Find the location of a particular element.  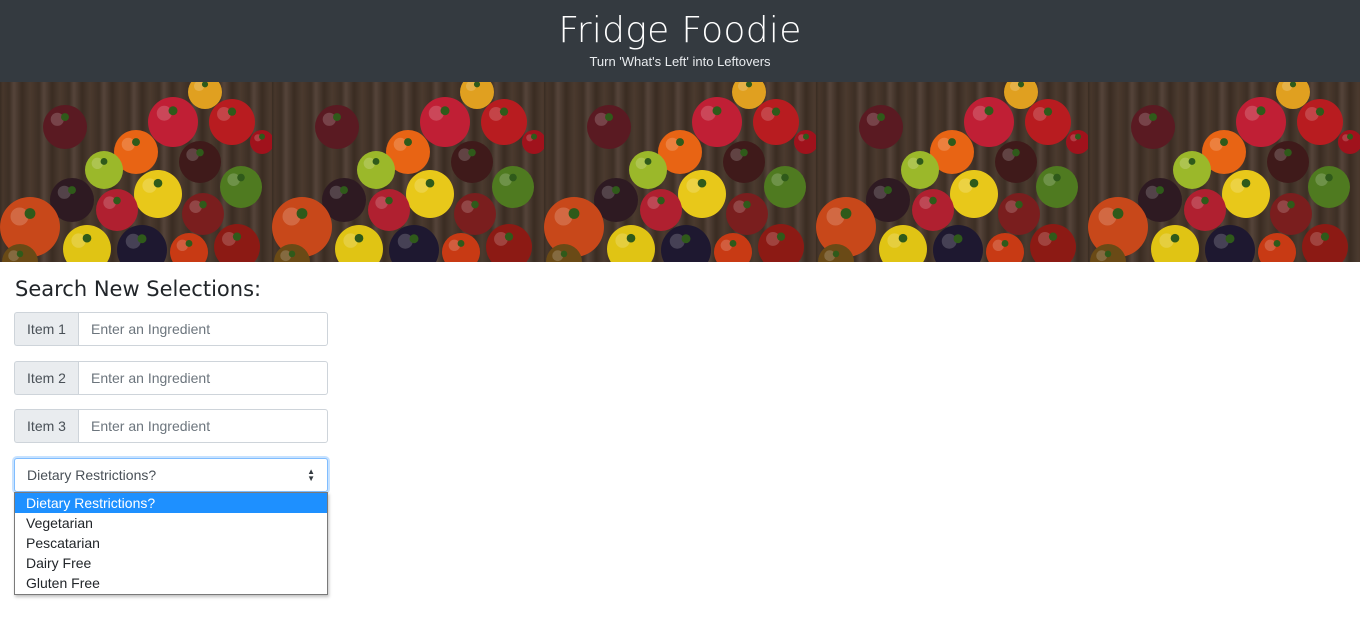

ingredient-1-input is located at coordinates (203, 329).